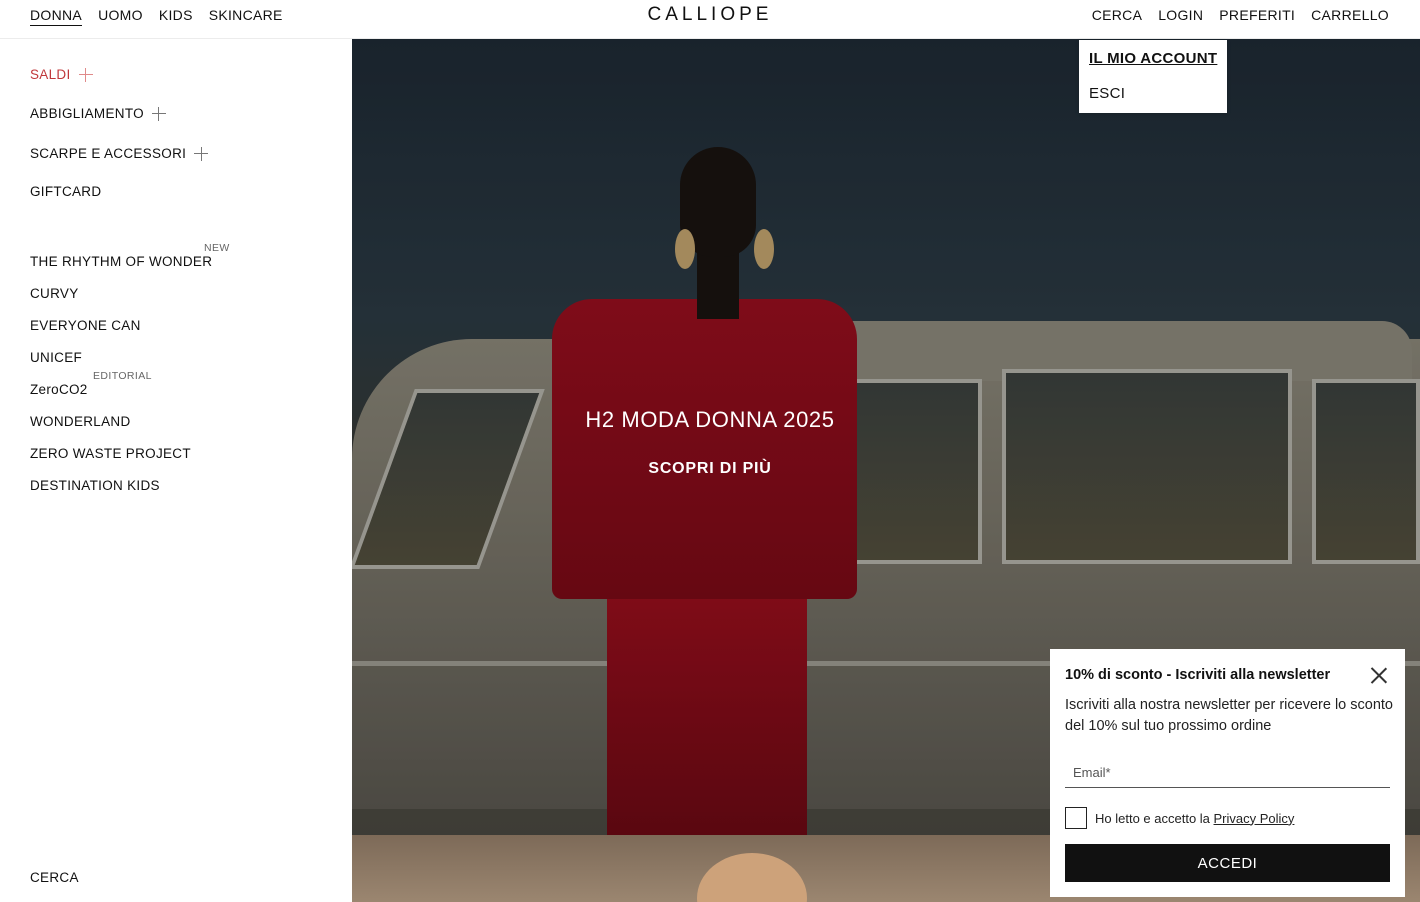  What do you see at coordinates (108, 153) in the screenshot?
I see `sidebar-item-label: SCARPE E ACCESSORI` at bounding box center [108, 153].